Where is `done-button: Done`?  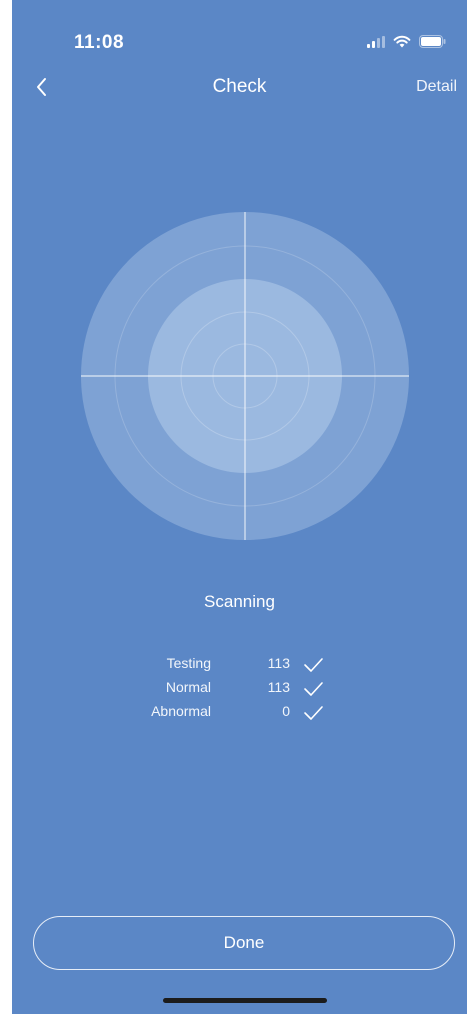 done-button: Done is located at coordinates (244, 943).